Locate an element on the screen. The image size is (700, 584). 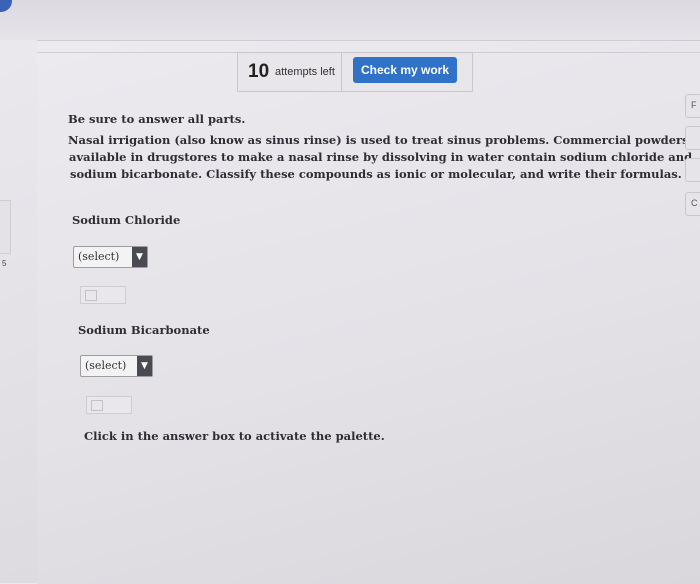
left-edge-tab is located at coordinates (5, 227).